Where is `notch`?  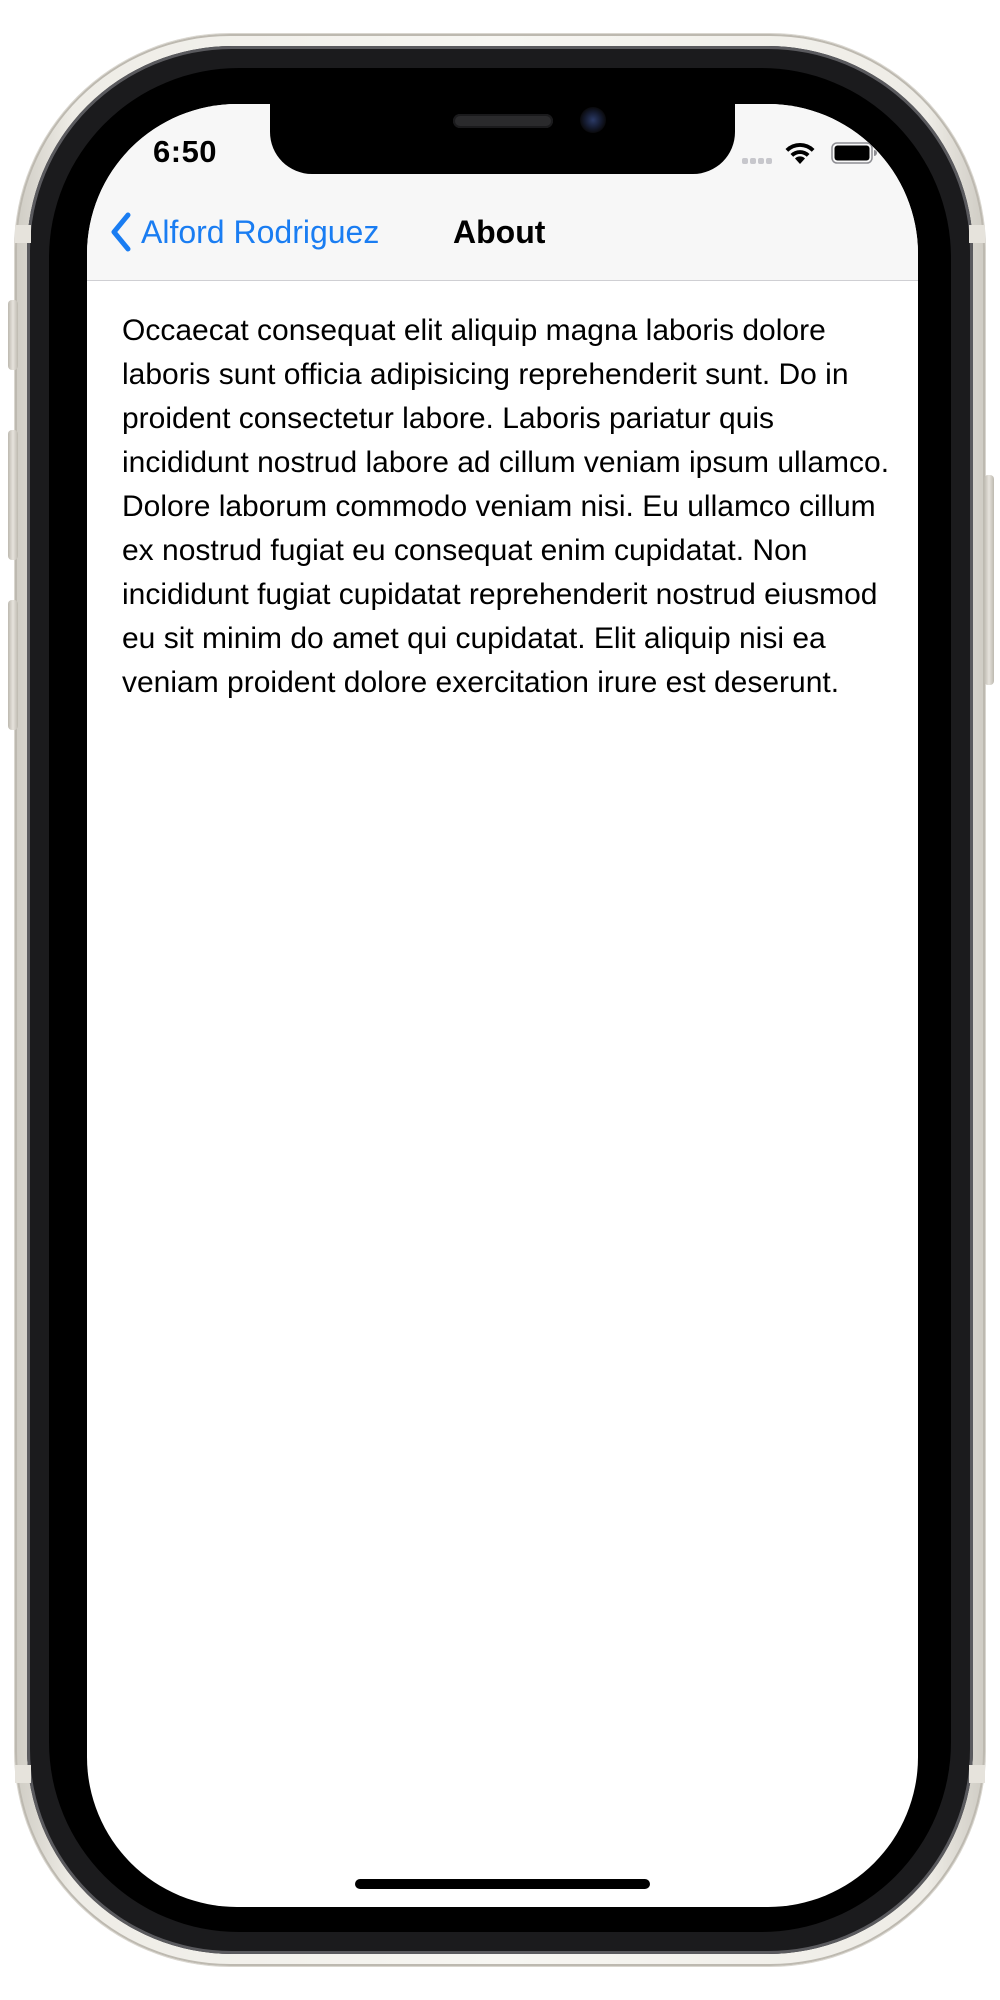 notch is located at coordinates (502, 139).